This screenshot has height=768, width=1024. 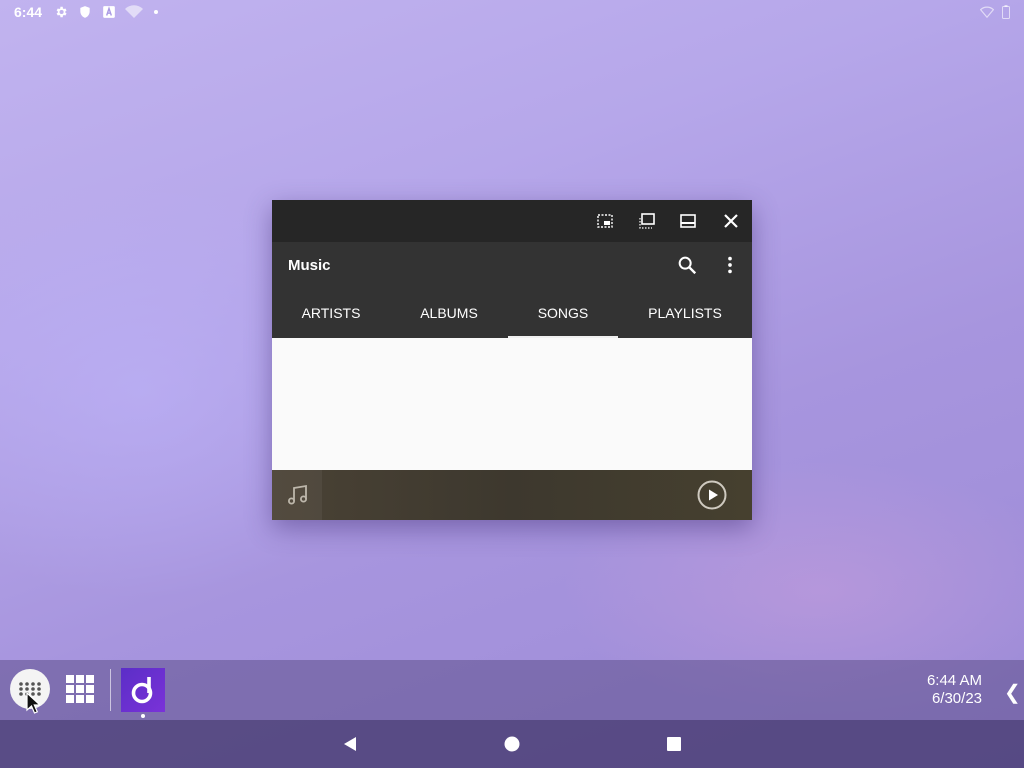 What do you see at coordinates (109, 12) in the screenshot?
I see `a-icon` at bounding box center [109, 12].